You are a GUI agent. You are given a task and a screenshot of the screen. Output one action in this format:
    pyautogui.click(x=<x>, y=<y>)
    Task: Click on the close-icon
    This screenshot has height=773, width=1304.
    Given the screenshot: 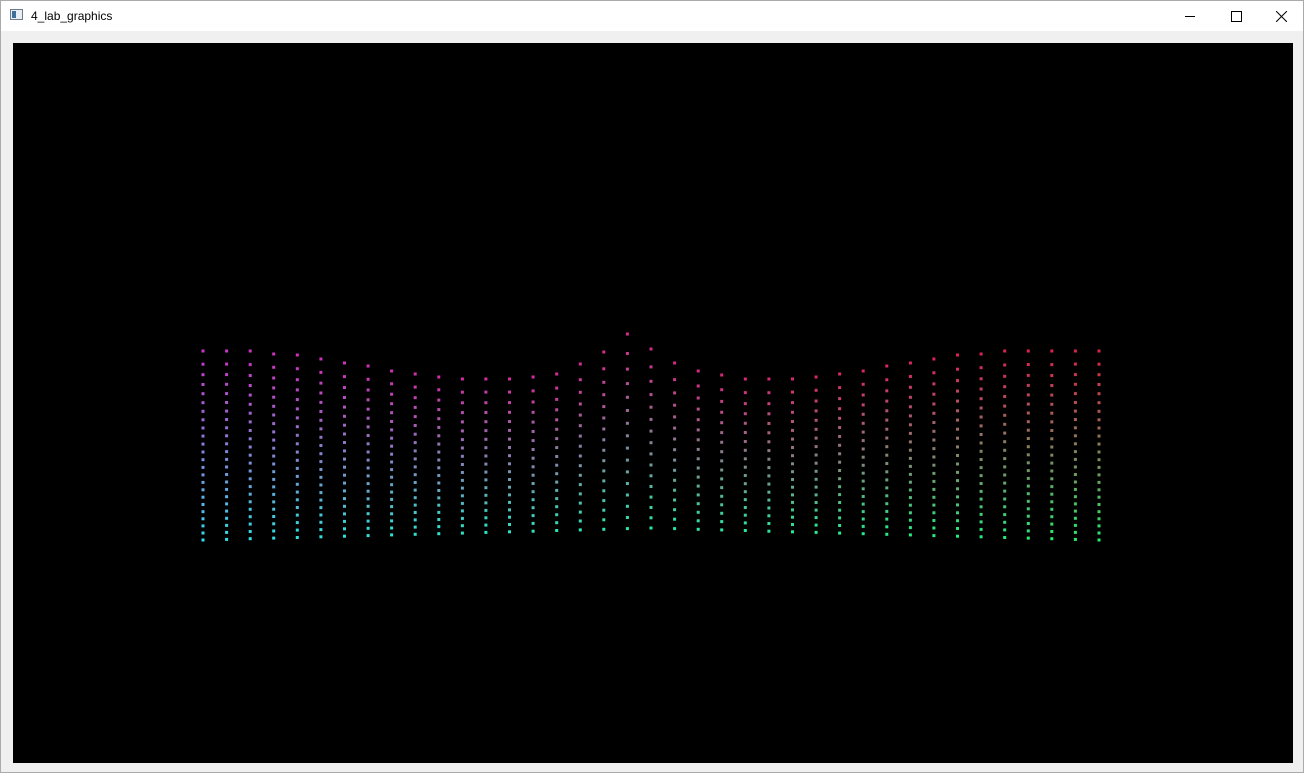 What is the action you would take?
    pyautogui.click(x=1281, y=16)
    